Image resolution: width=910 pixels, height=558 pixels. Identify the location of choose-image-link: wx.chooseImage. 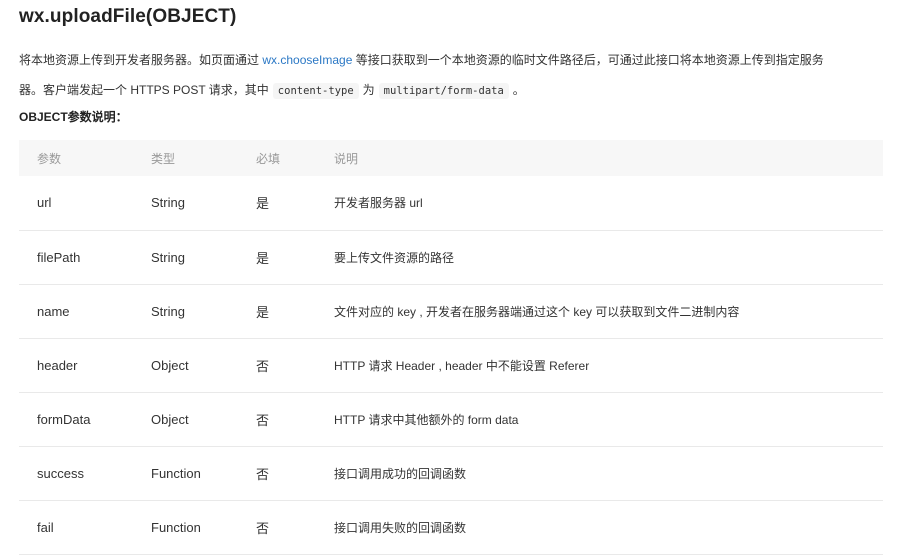
(307, 60).